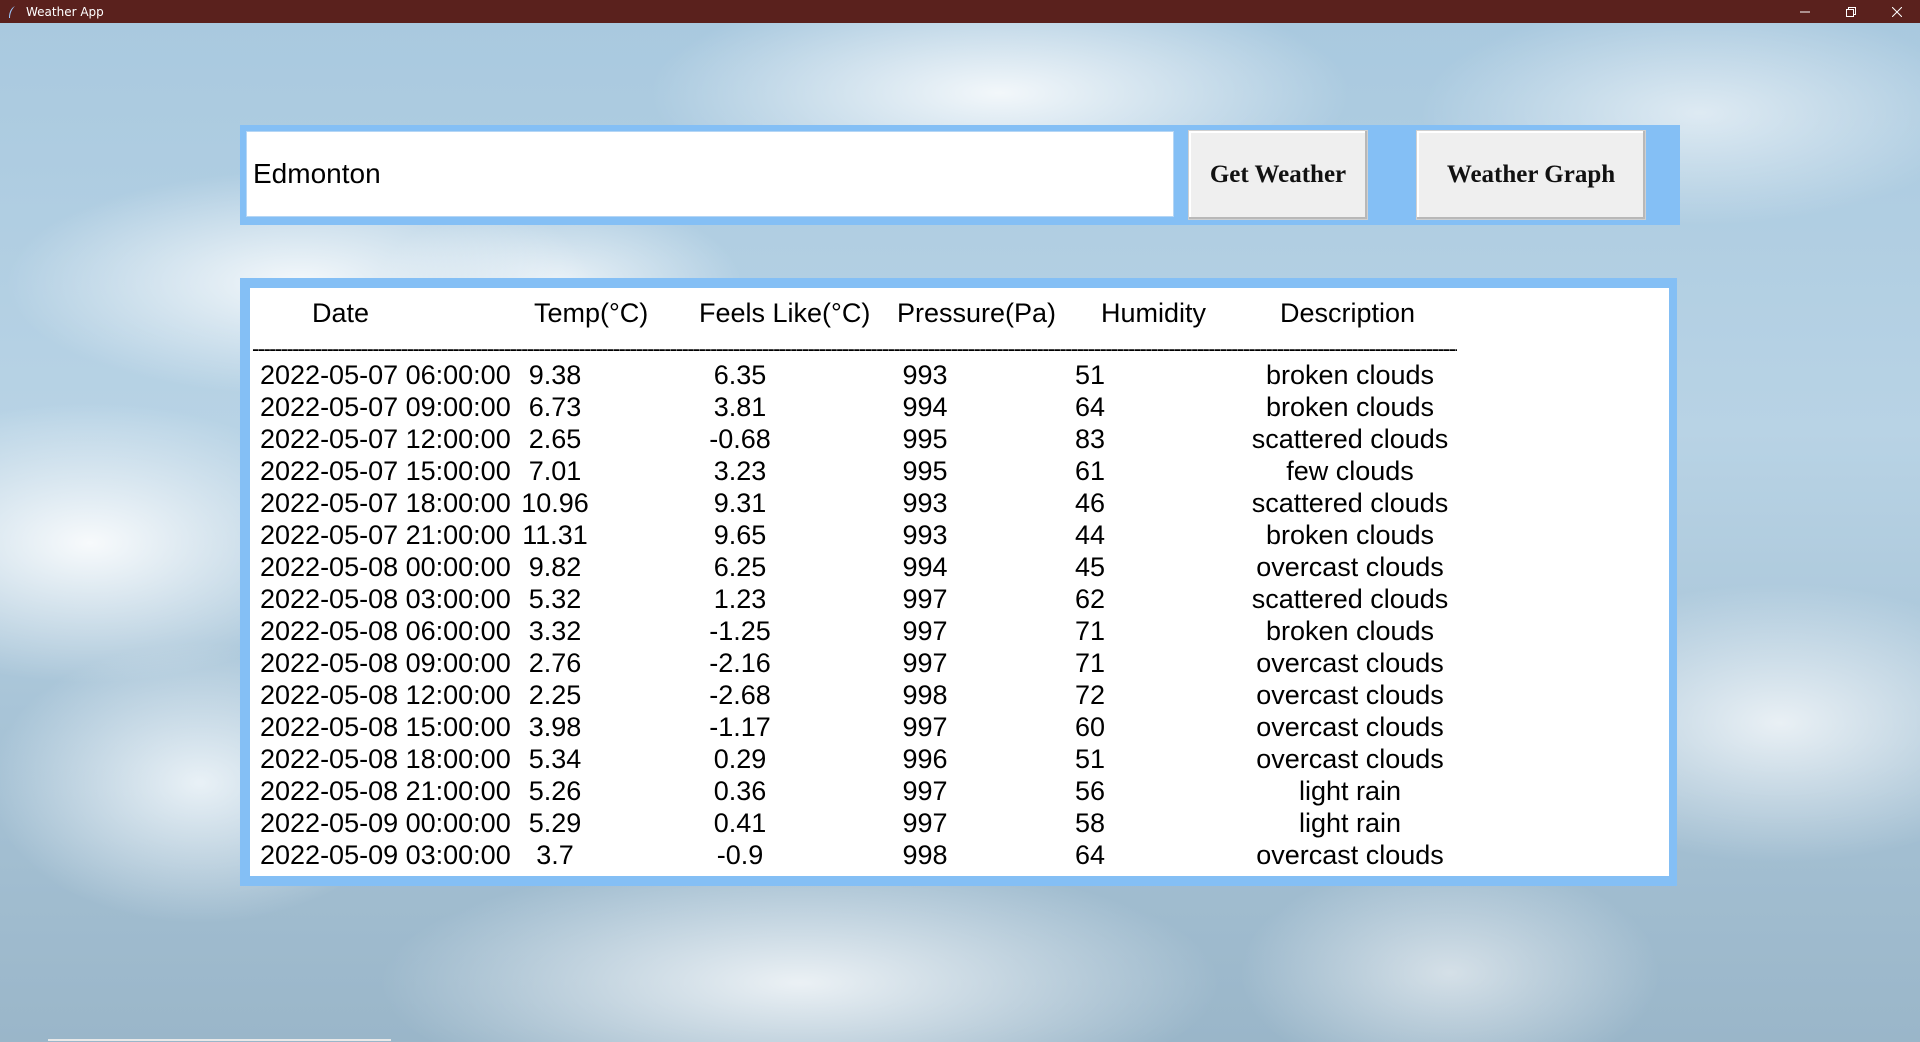  Describe the element at coordinates (1090, 567) in the screenshot. I see `cell-humidity: 45` at that location.